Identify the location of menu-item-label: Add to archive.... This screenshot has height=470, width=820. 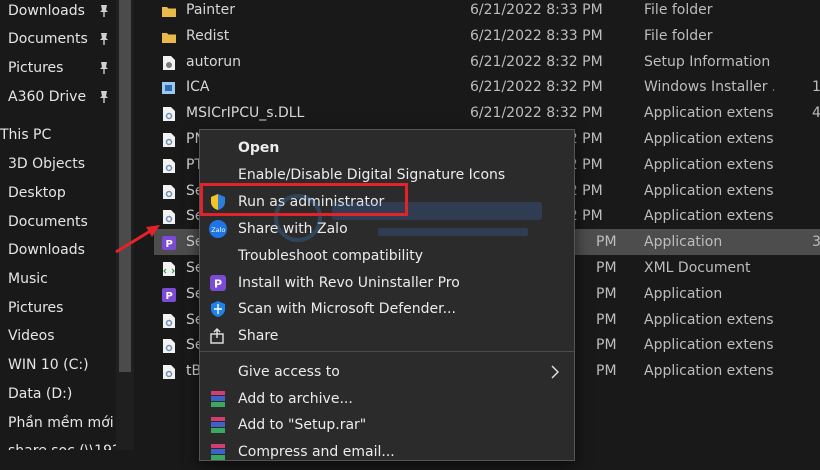
(295, 399).